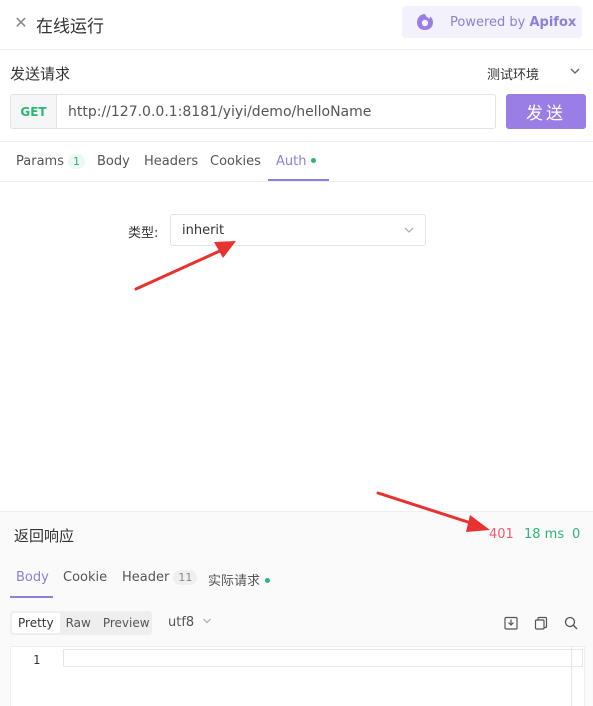 The height and width of the screenshot is (706, 593). What do you see at coordinates (181, 622) in the screenshot?
I see `encoding-value: utf8` at bounding box center [181, 622].